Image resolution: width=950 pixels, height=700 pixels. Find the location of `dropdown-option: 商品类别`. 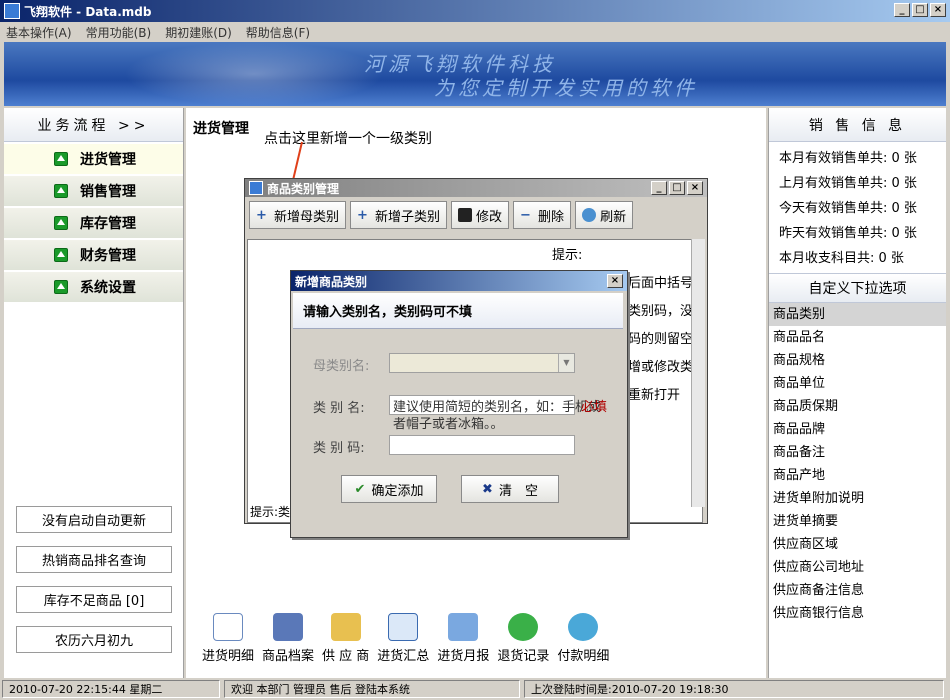

dropdown-option: 商品类别 is located at coordinates (857, 314).